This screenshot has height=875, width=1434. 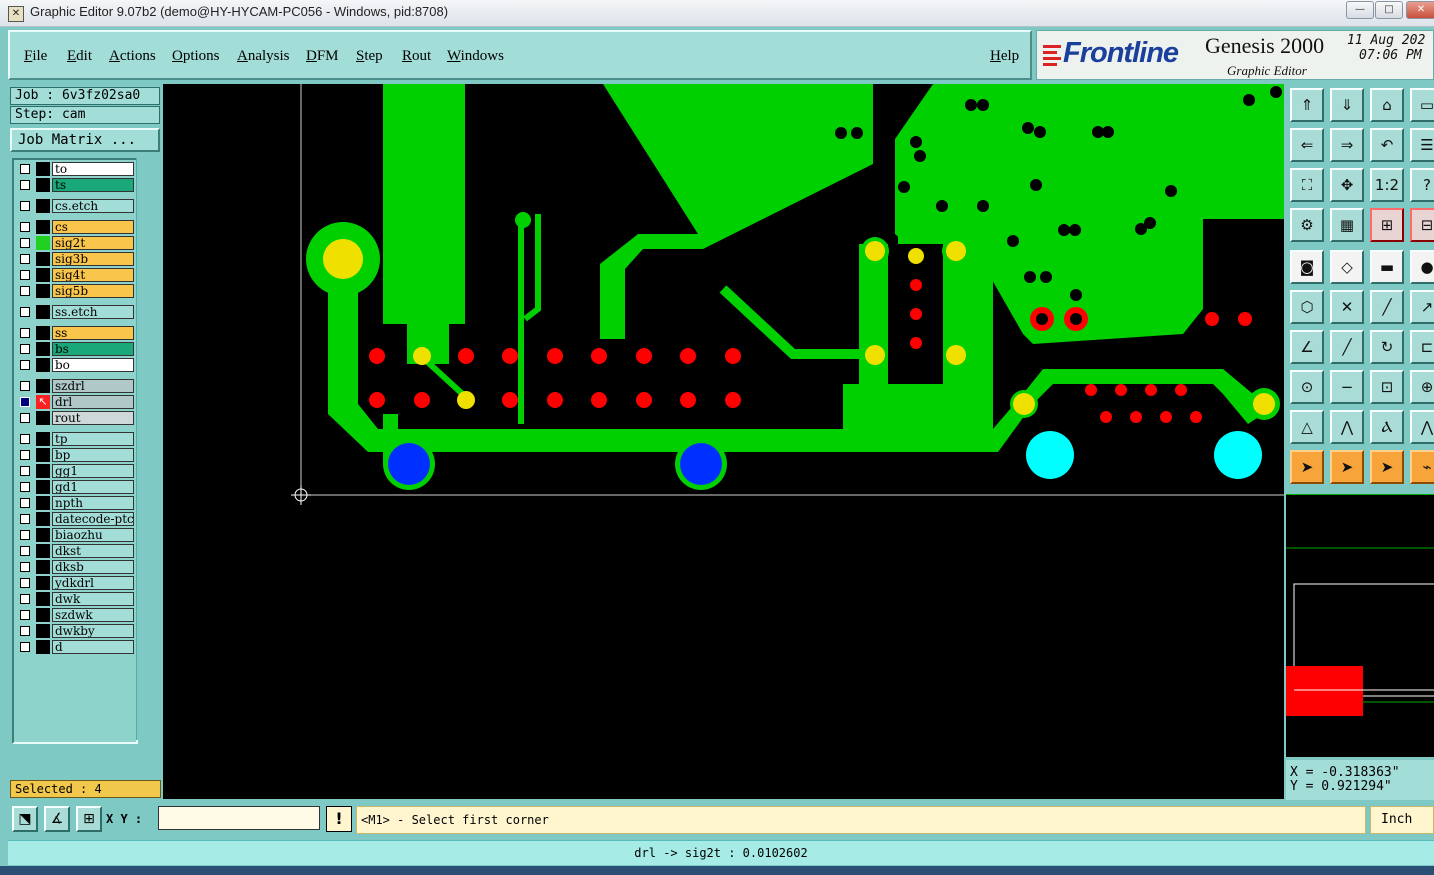 What do you see at coordinates (93, 402) in the screenshot?
I see `layer-name: drl` at bounding box center [93, 402].